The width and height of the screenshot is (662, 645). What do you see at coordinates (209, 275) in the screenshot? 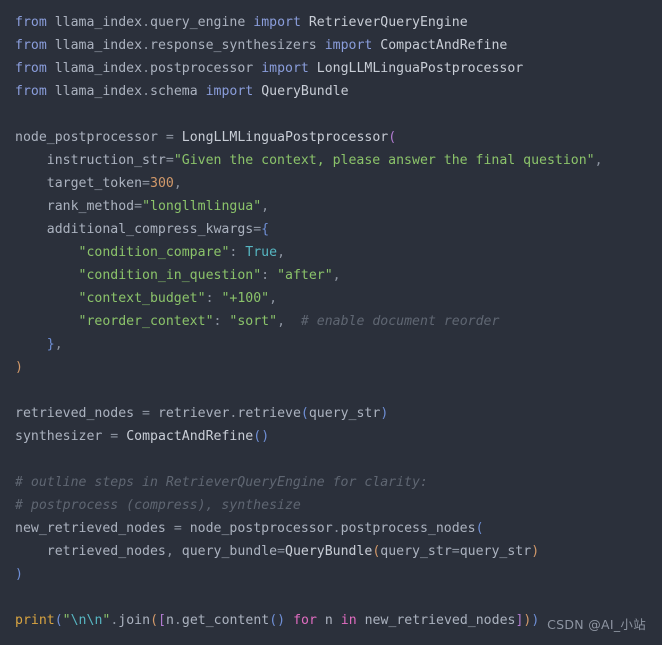
I see `code-line: "condition_in_question": "after",` at bounding box center [209, 275].